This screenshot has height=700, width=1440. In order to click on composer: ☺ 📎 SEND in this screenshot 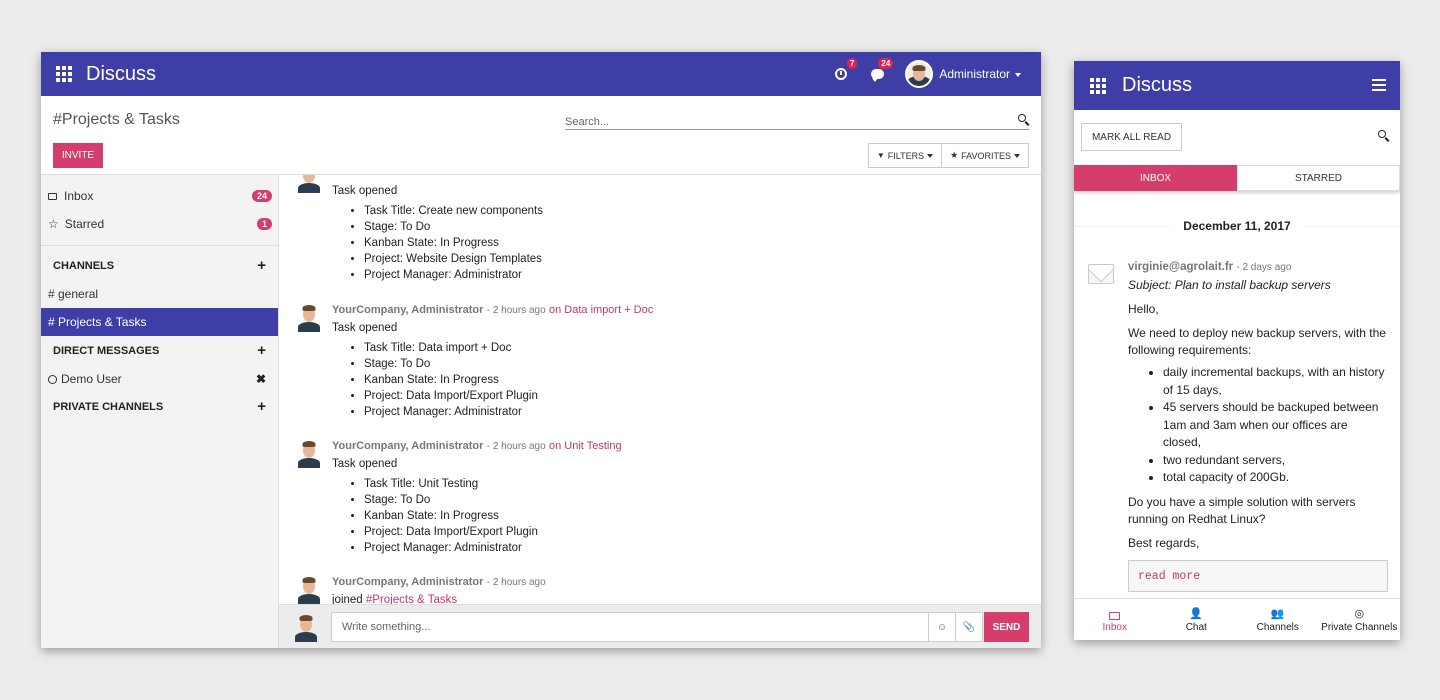, I will do `click(660, 626)`.